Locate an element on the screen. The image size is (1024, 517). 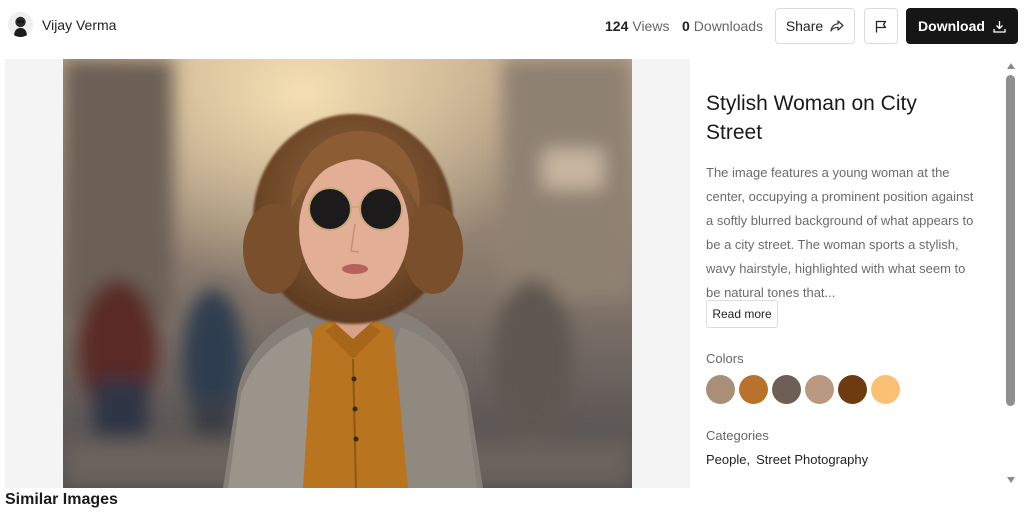
scroll-down-arrow-icon is located at coordinates (1011, 480).